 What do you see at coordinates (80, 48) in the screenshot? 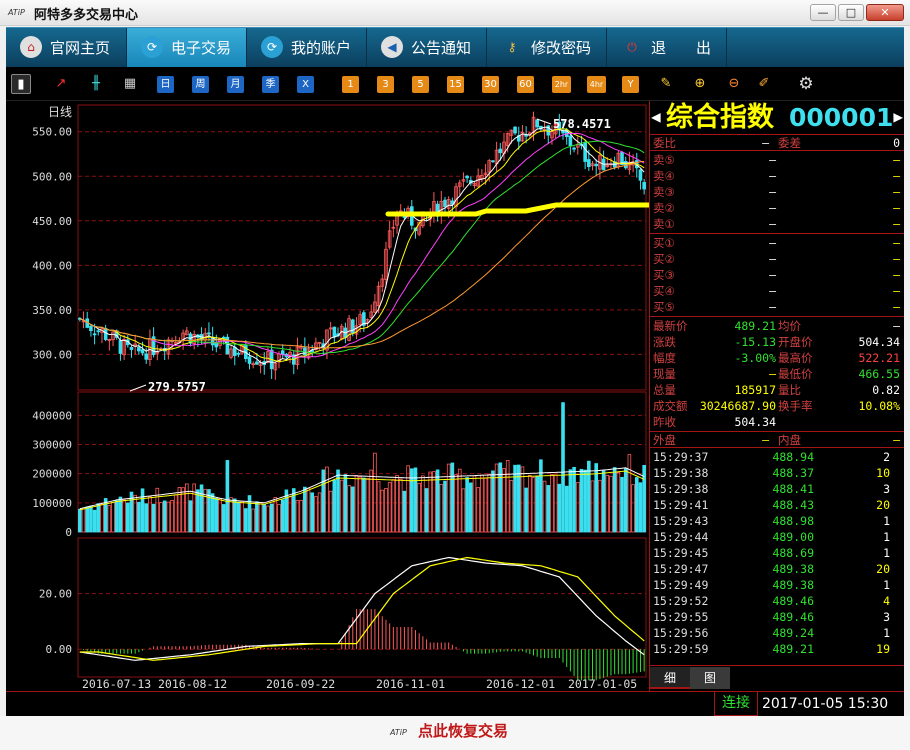
I see `nav-label: 官网主页` at bounding box center [80, 48].